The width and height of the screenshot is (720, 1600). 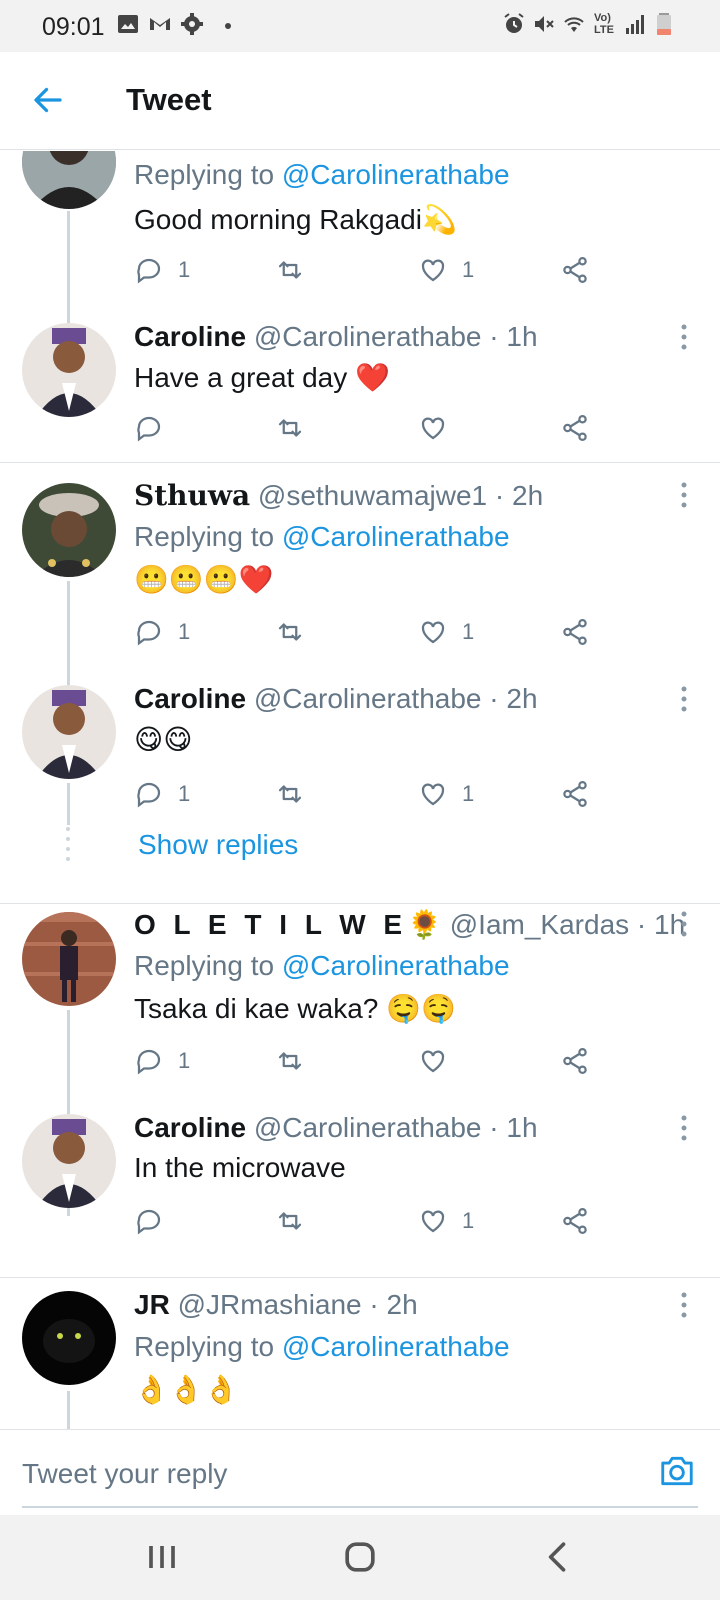 I want to click on home-icon, so click(x=360, y=1557).